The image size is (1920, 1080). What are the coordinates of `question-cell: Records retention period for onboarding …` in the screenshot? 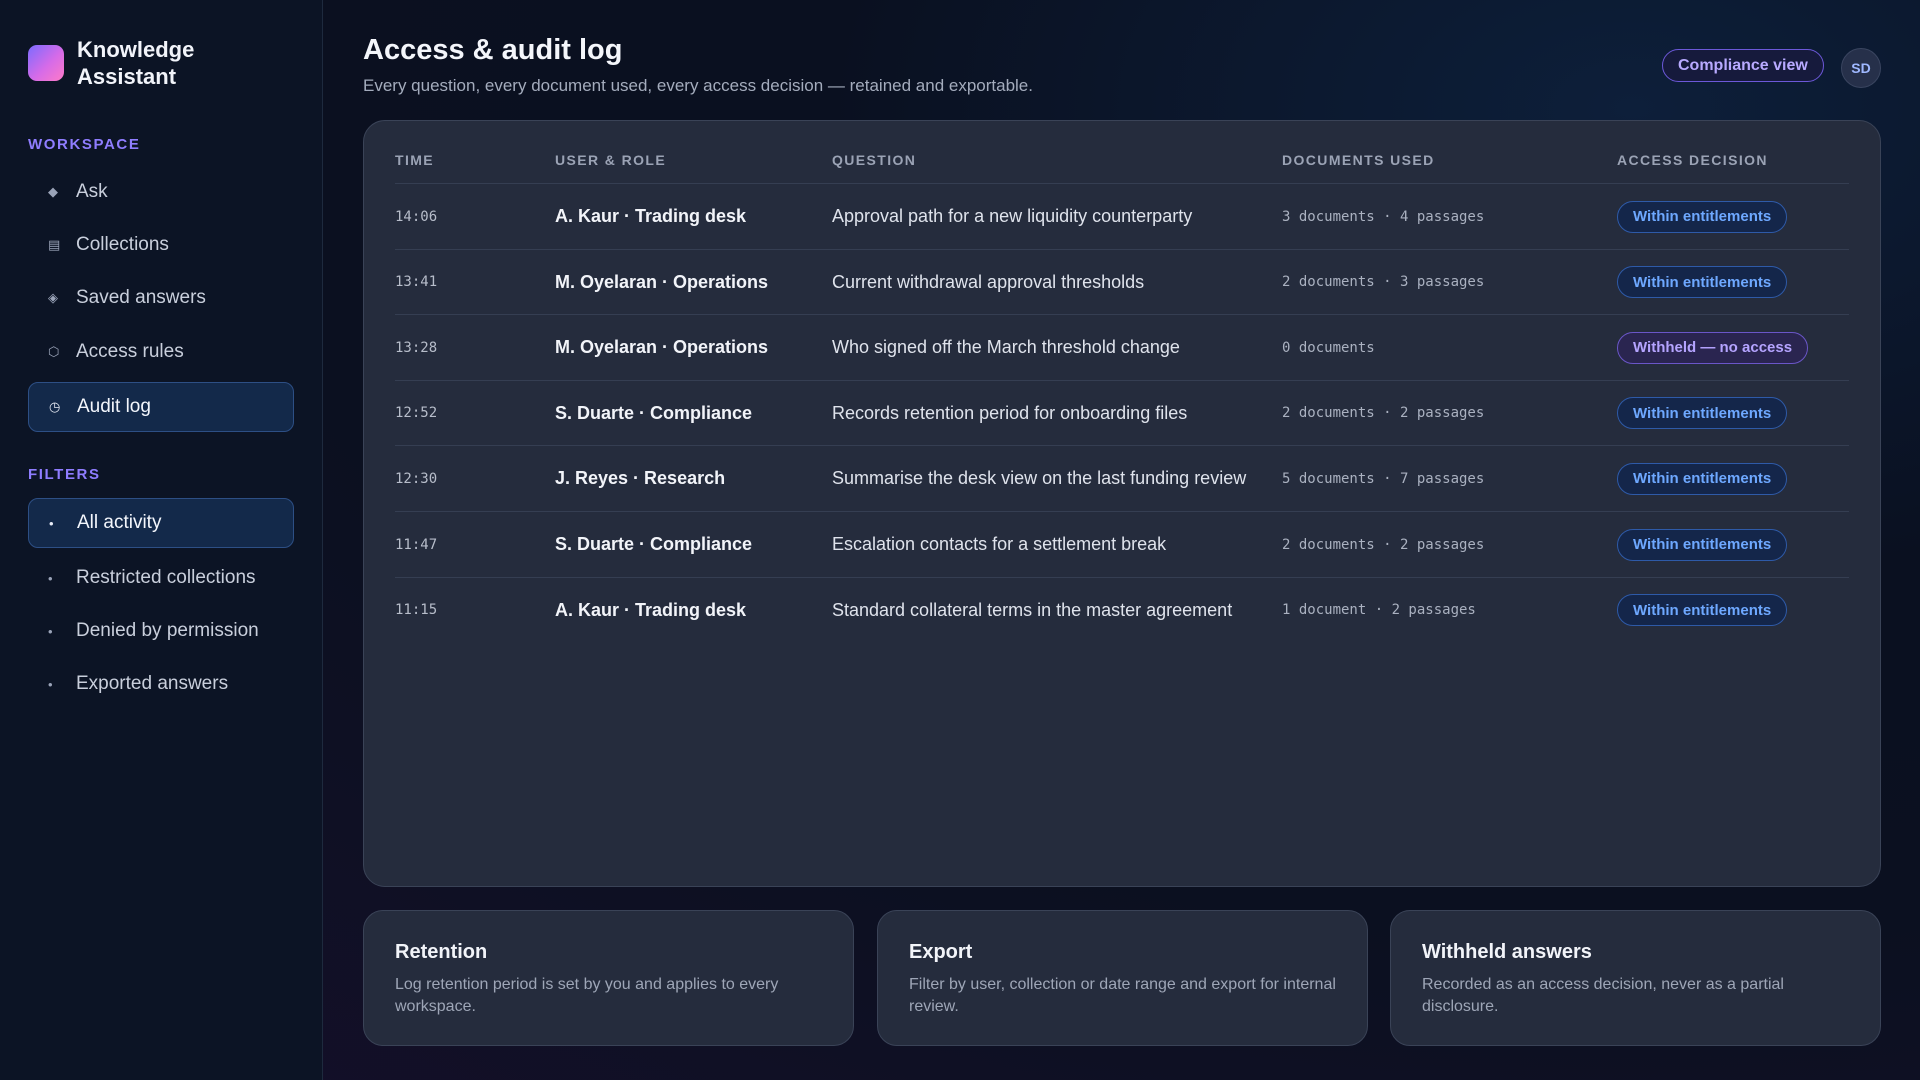 It's located at (1010, 412).